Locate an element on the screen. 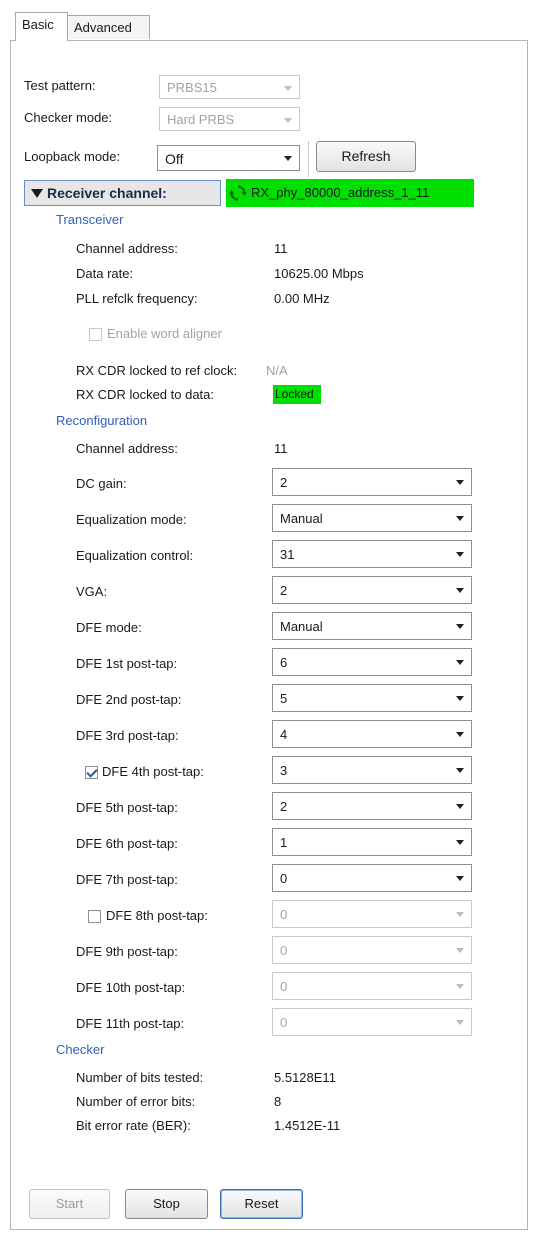 The image size is (540, 1240). checker-mode-select: Hard PRBS is located at coordinates (229, 119).